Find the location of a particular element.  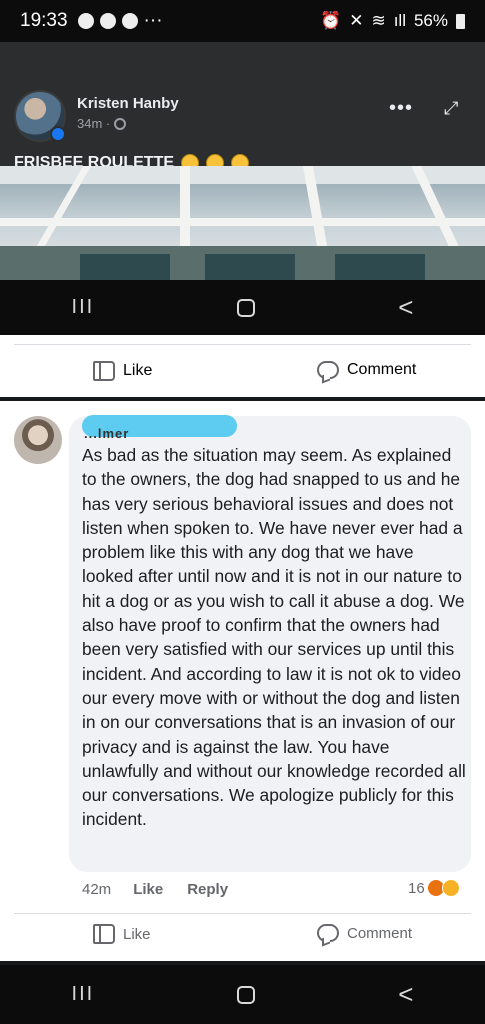

recent-apps-icon: III is located at coordinates (83, 307).